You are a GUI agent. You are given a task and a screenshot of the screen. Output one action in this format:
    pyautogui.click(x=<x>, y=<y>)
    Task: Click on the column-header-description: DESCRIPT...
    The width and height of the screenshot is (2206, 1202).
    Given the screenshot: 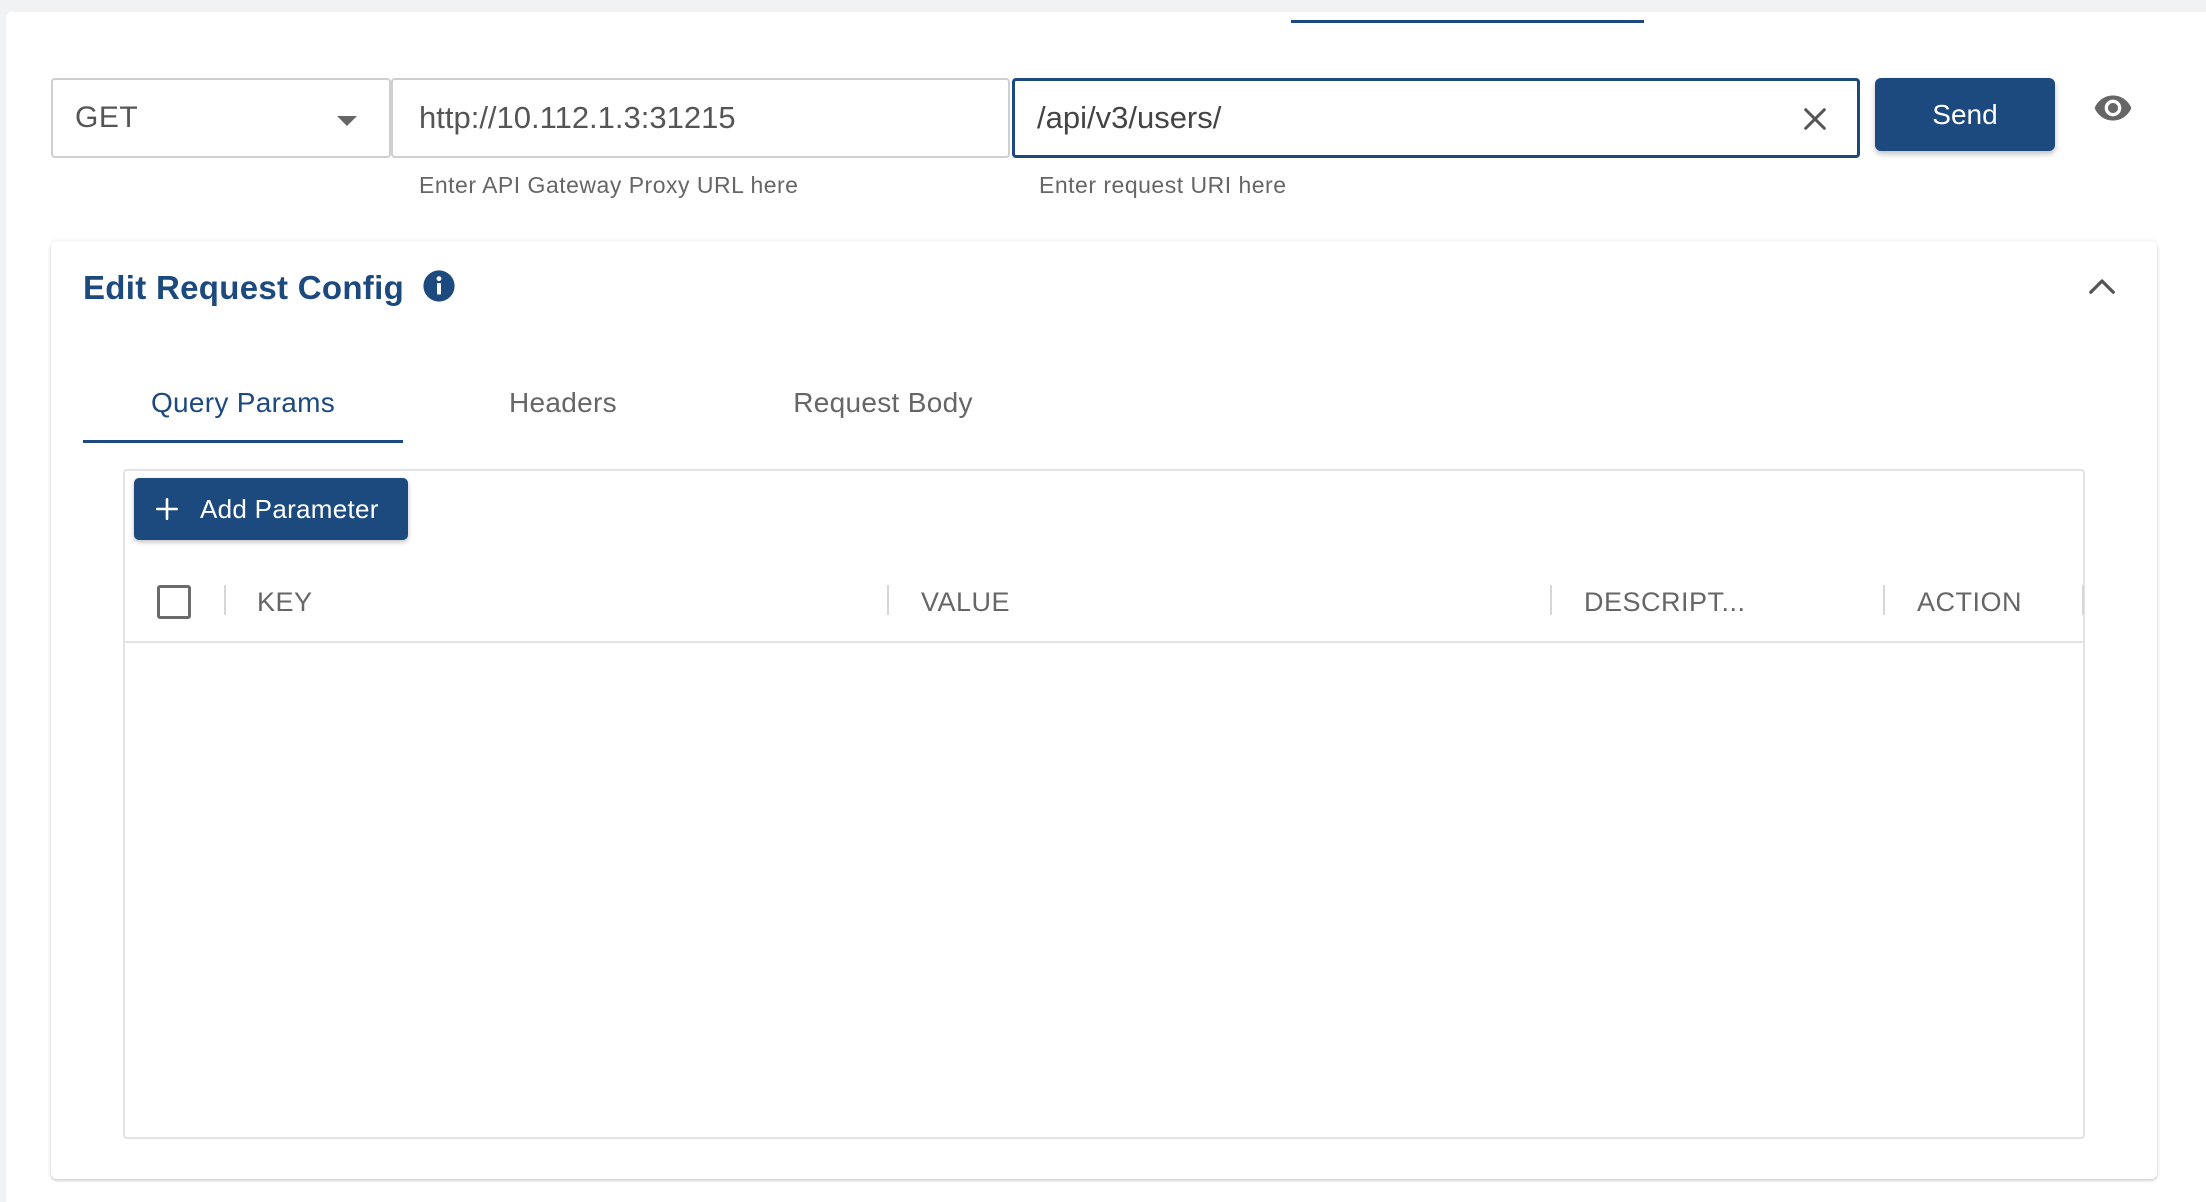 What is the action you would take?
    pyautogui.click(x=1665, y=602)
    